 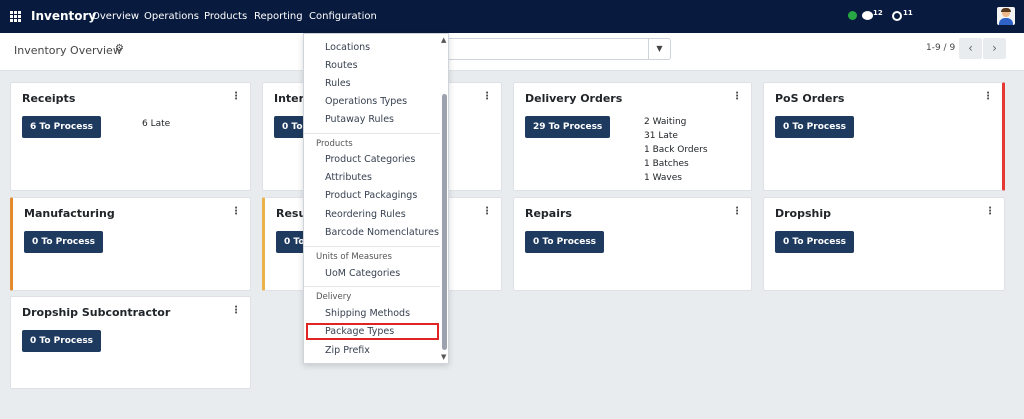 What do you see at coordinates (659, 49) in the screenshot?
I see `chevron-down-icon: ▼` at bounding box center [659, 49].